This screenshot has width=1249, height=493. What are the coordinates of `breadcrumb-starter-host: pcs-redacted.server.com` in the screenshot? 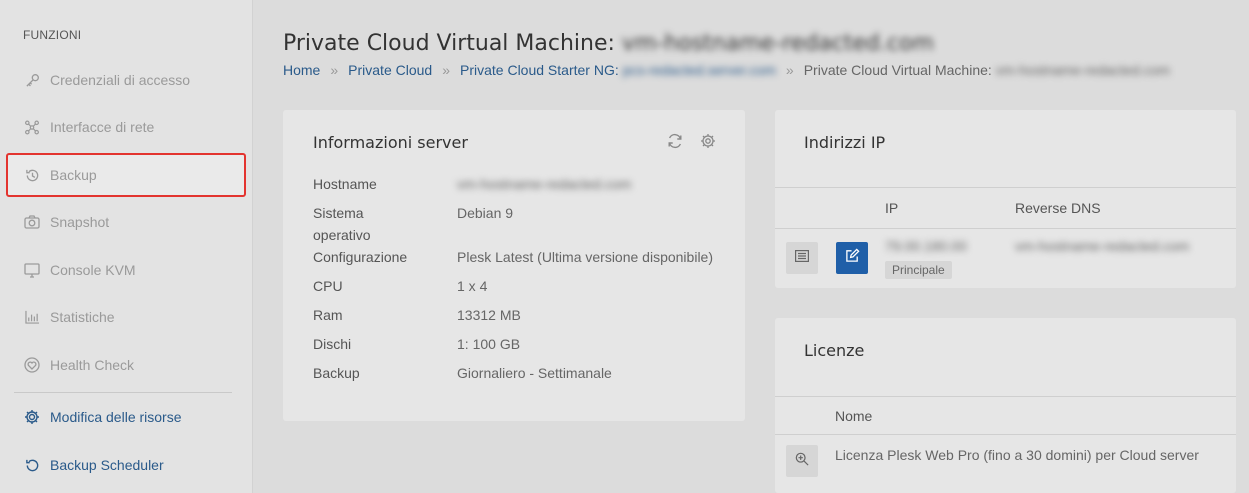 It's located at (699, 70).